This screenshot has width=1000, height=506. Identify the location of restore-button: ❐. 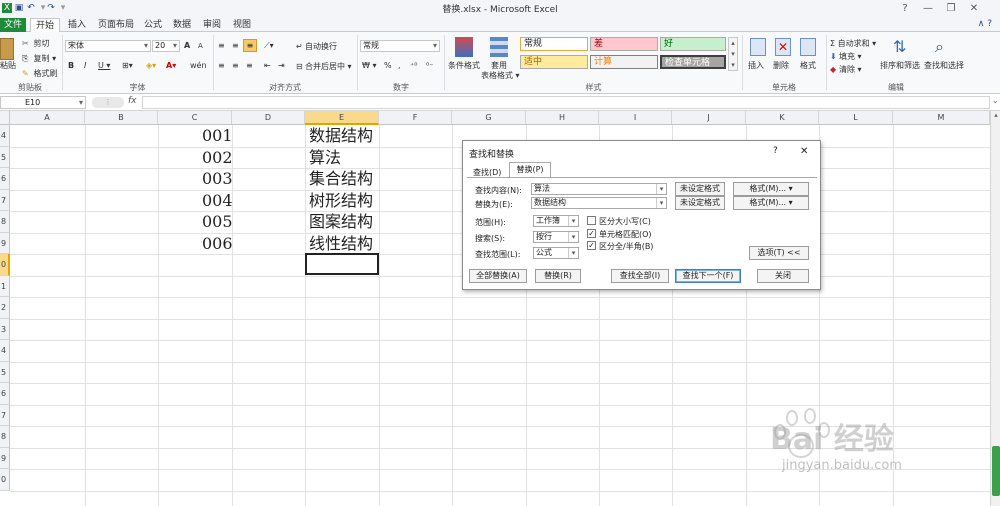
(951, 8).